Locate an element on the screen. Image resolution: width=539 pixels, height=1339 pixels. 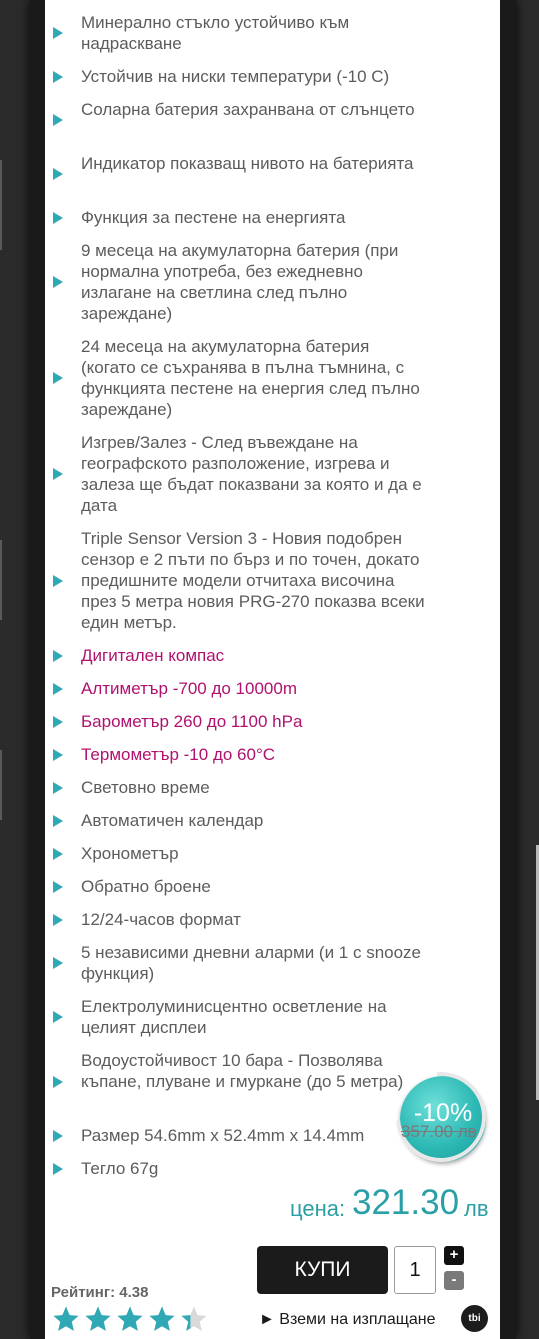
feature-item: Хронометър is located at coordinates (245, 853).